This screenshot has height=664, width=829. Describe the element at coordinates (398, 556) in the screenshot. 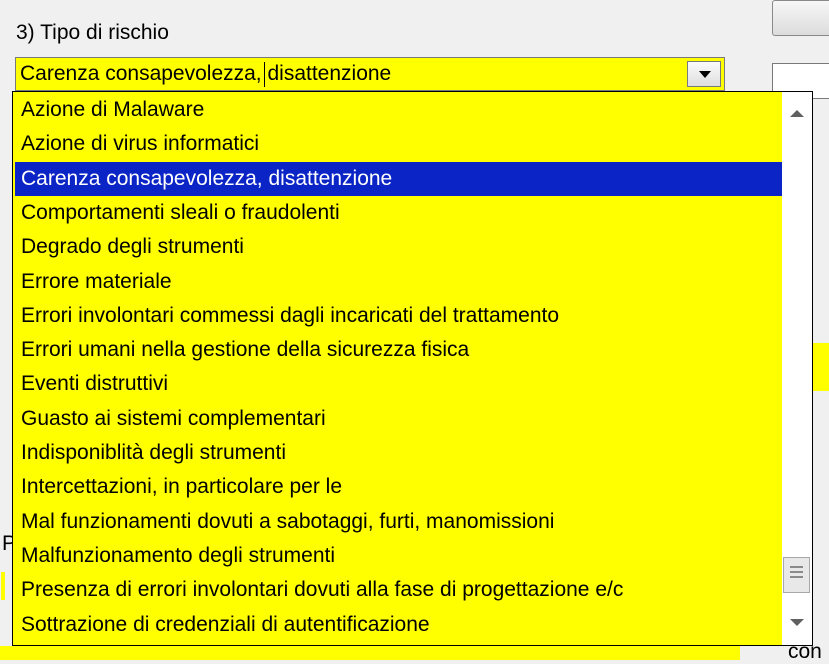

I see `dropdown-option: Malfunzionamento degli strumenti` at that location.